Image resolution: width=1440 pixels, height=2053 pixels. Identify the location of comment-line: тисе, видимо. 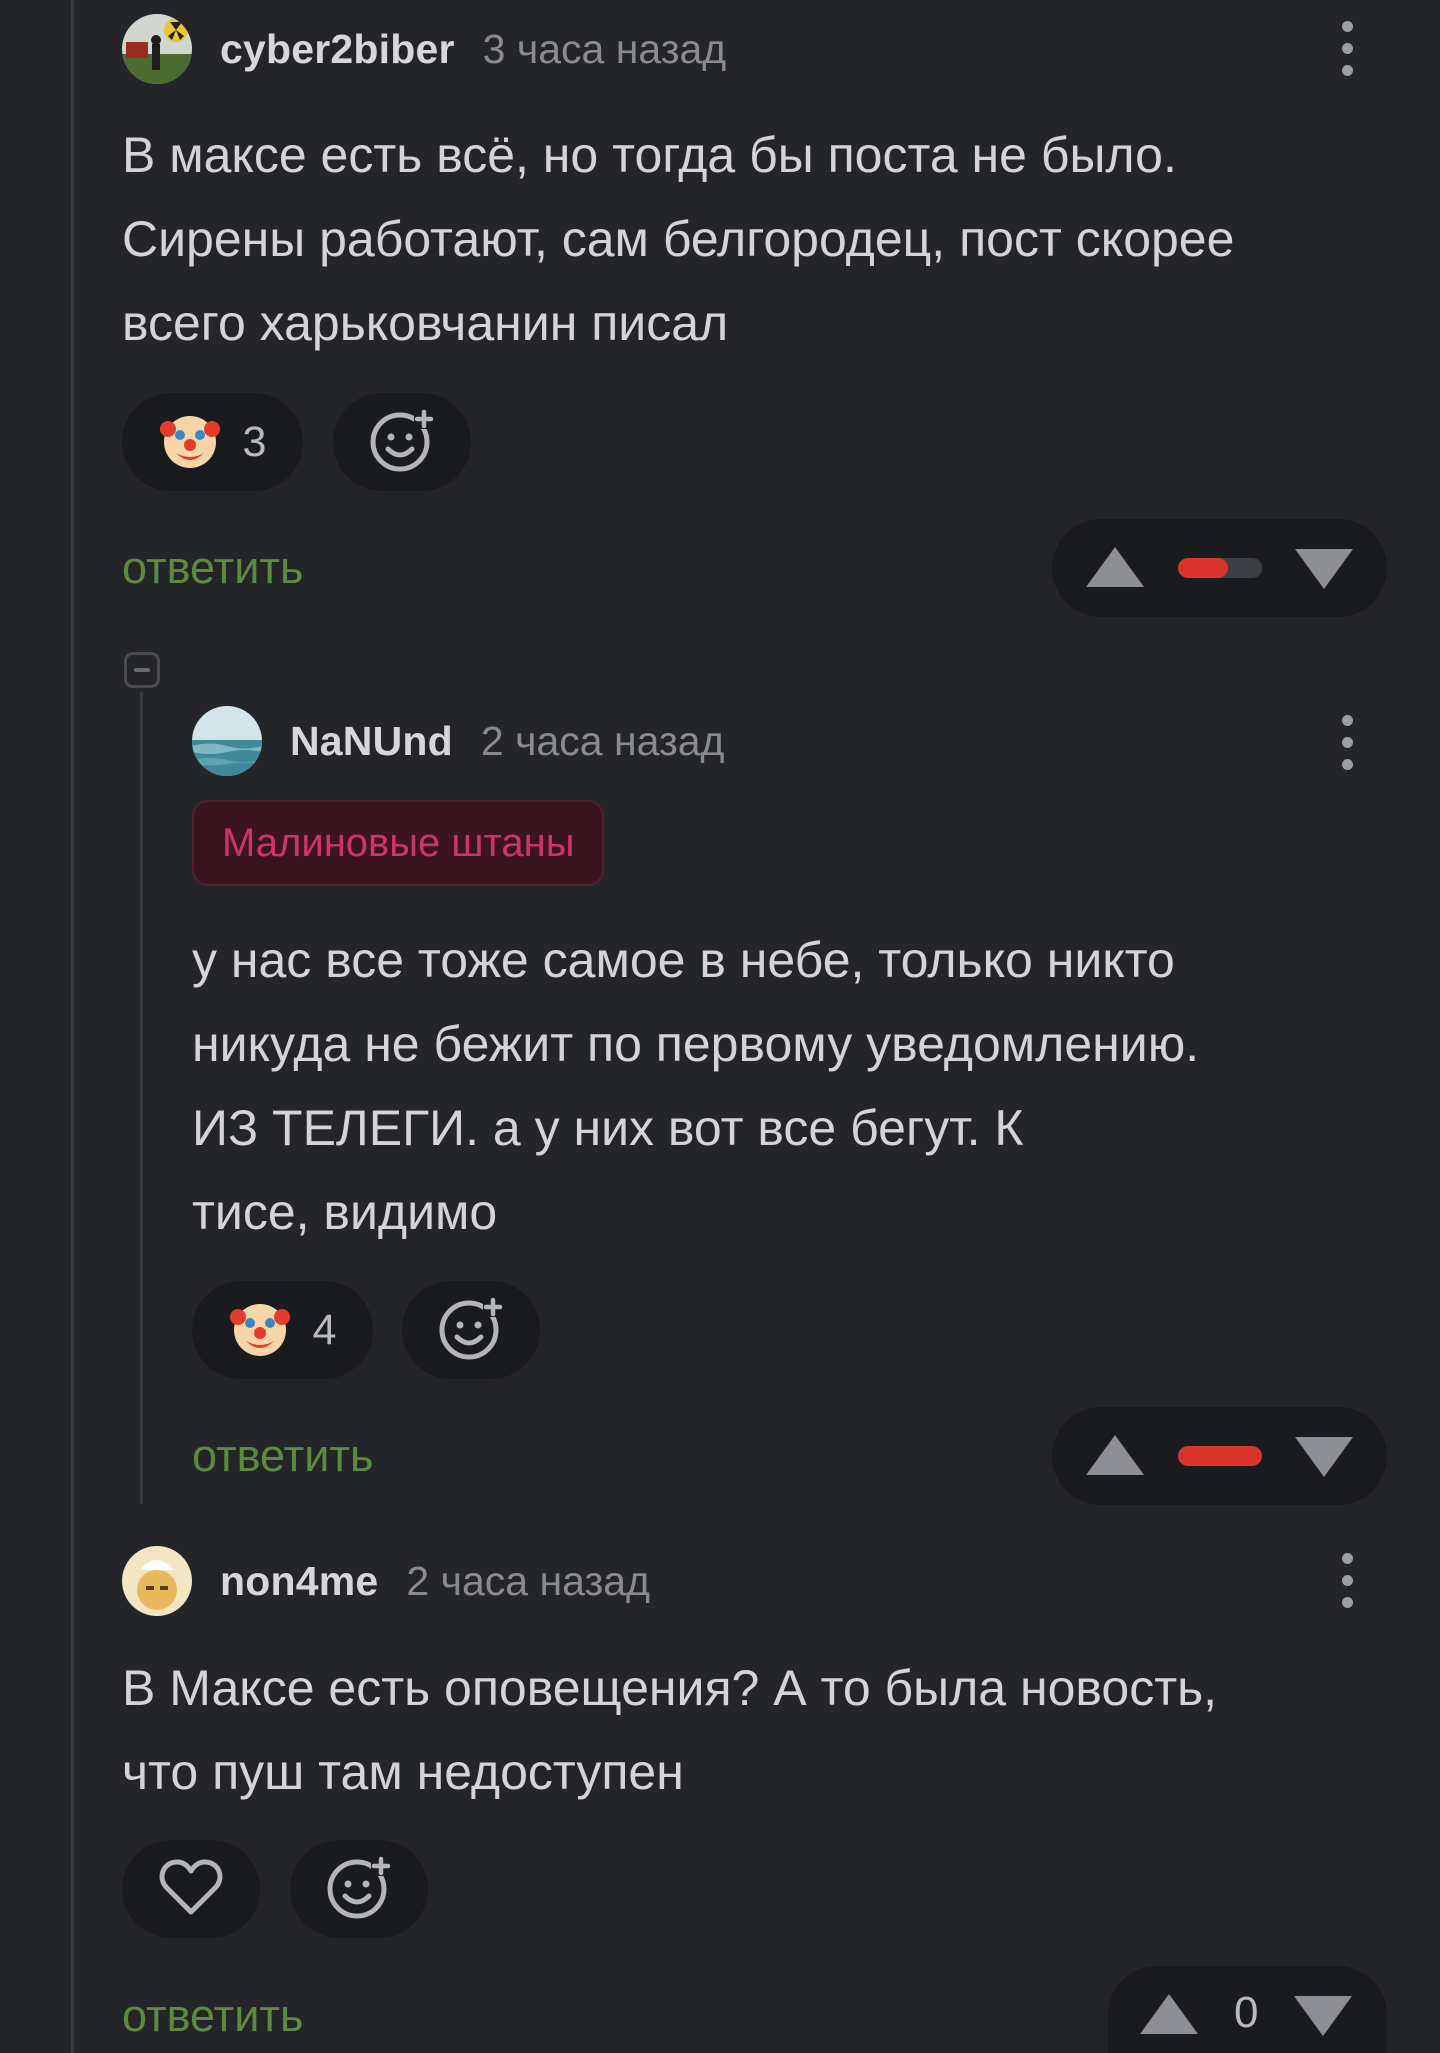
(345, 1212).